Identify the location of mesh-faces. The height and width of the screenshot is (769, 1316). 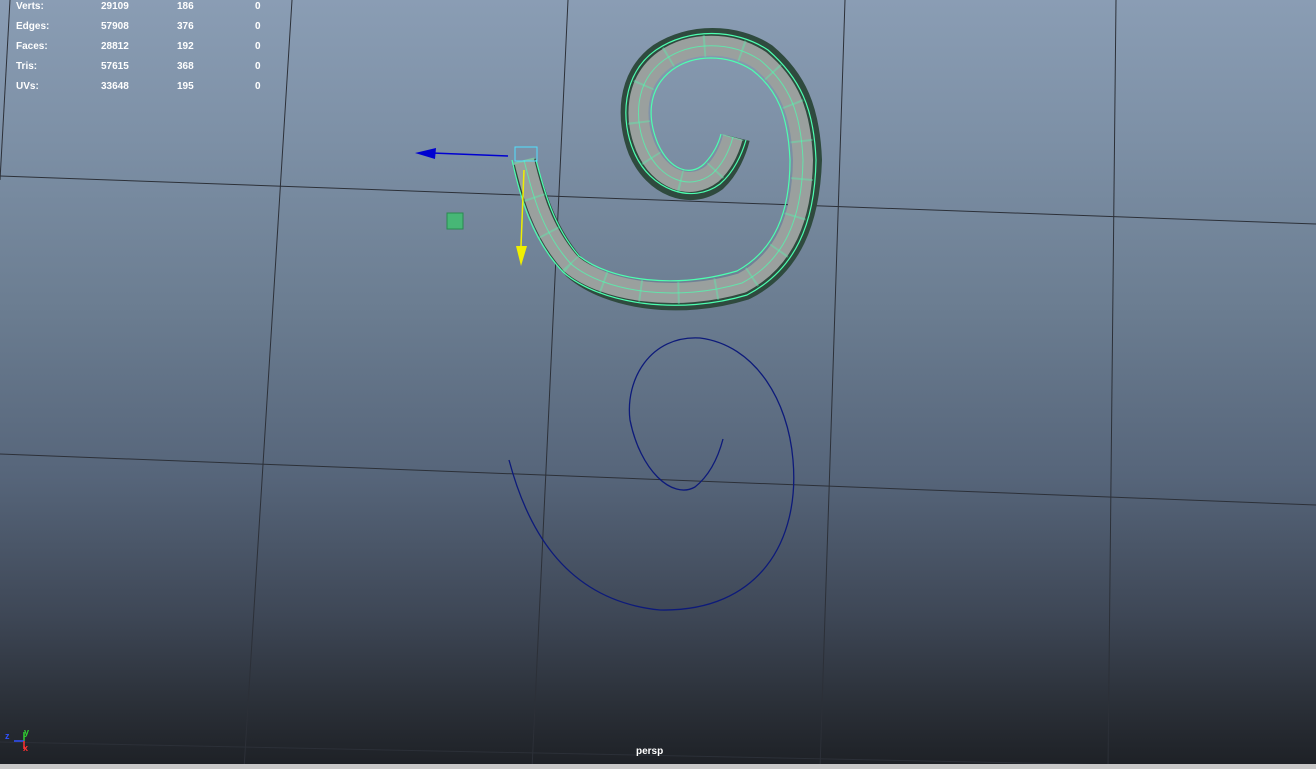
(663, 169).